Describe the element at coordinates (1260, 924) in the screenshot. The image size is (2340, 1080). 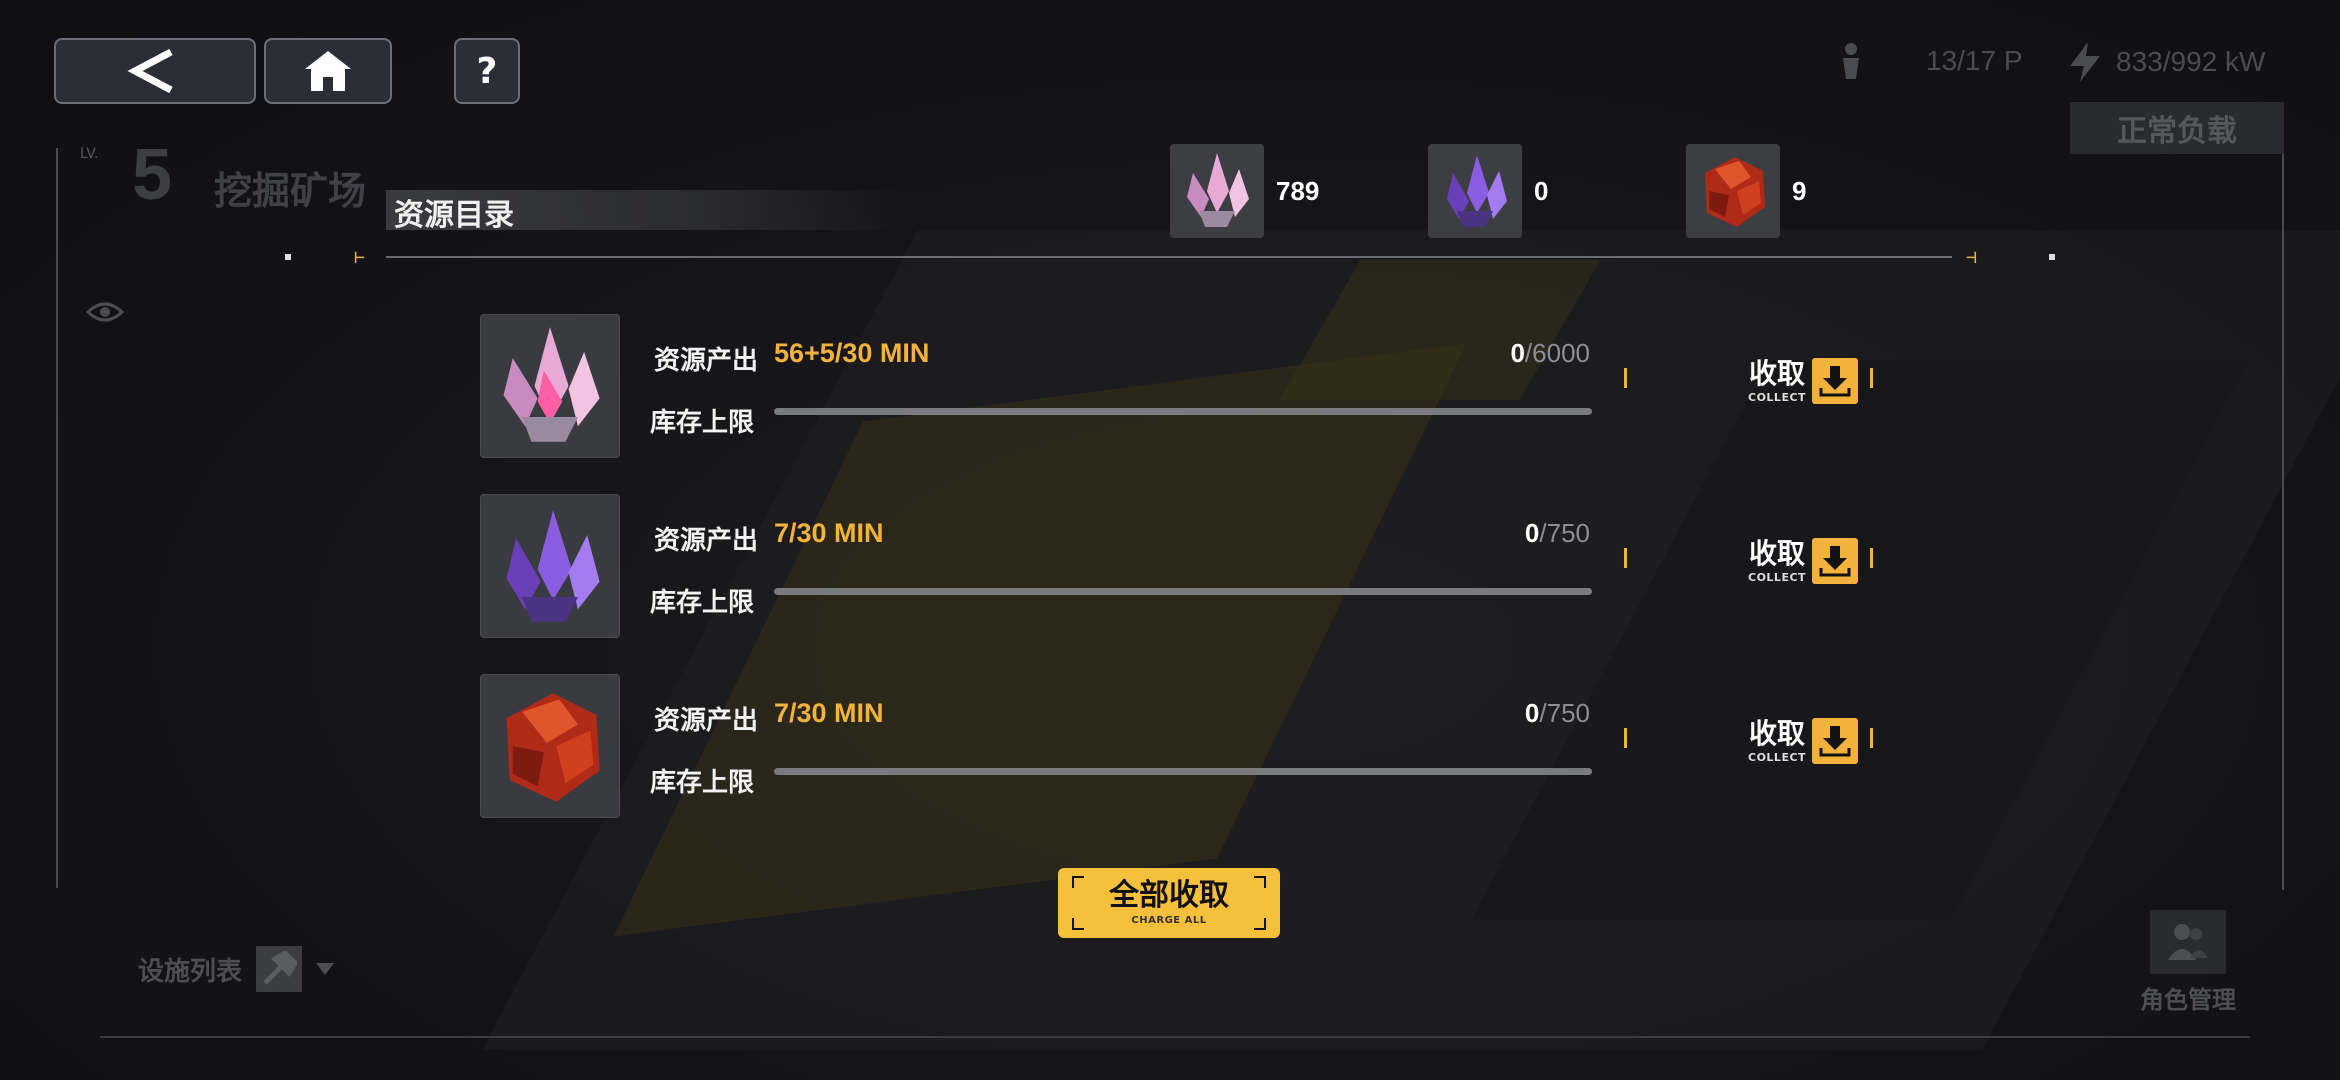
I see `corner-br` at that location.